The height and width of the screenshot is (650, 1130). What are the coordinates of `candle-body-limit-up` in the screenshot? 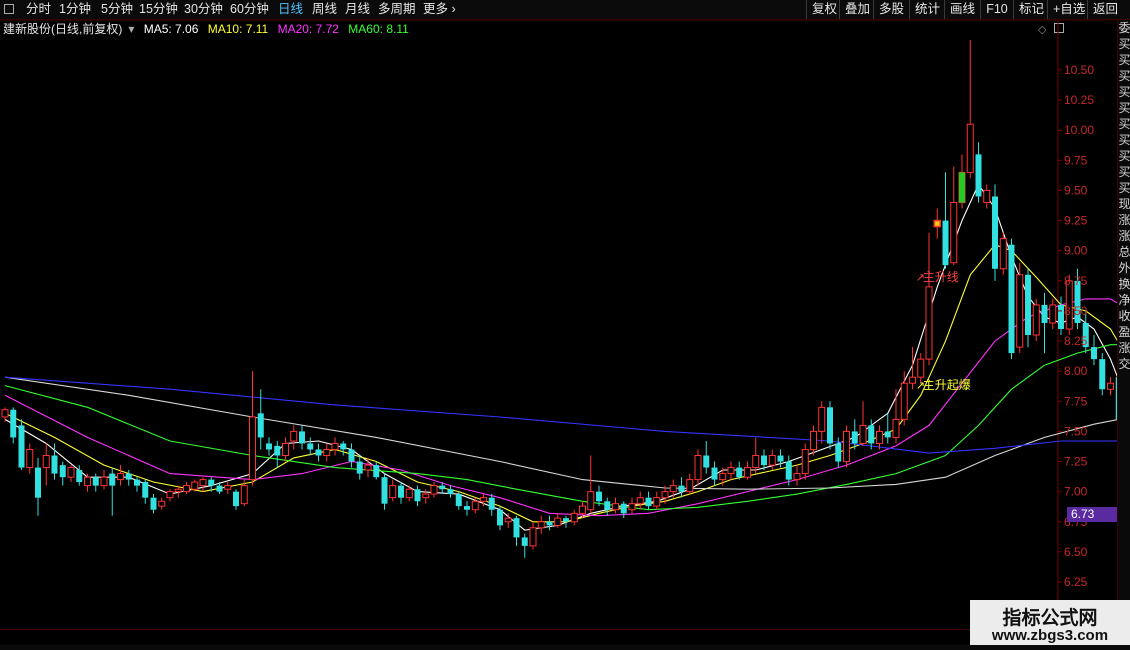 It's located at (937, 223).